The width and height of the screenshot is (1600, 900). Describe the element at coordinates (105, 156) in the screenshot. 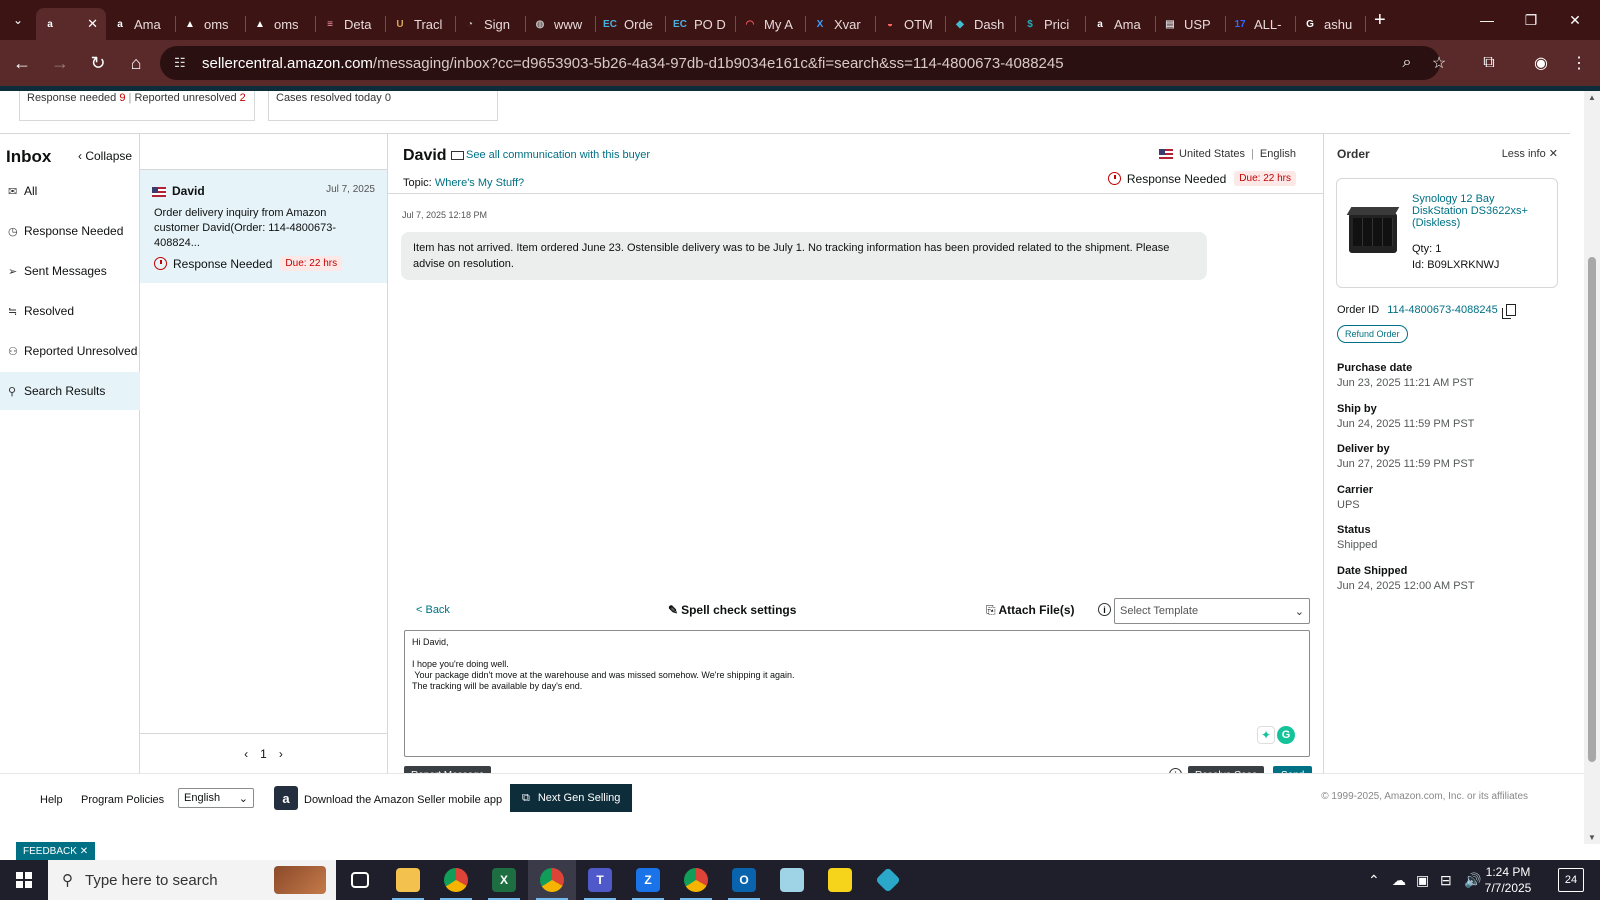

I see `collapse-button: ‹ Collapse` at that location.